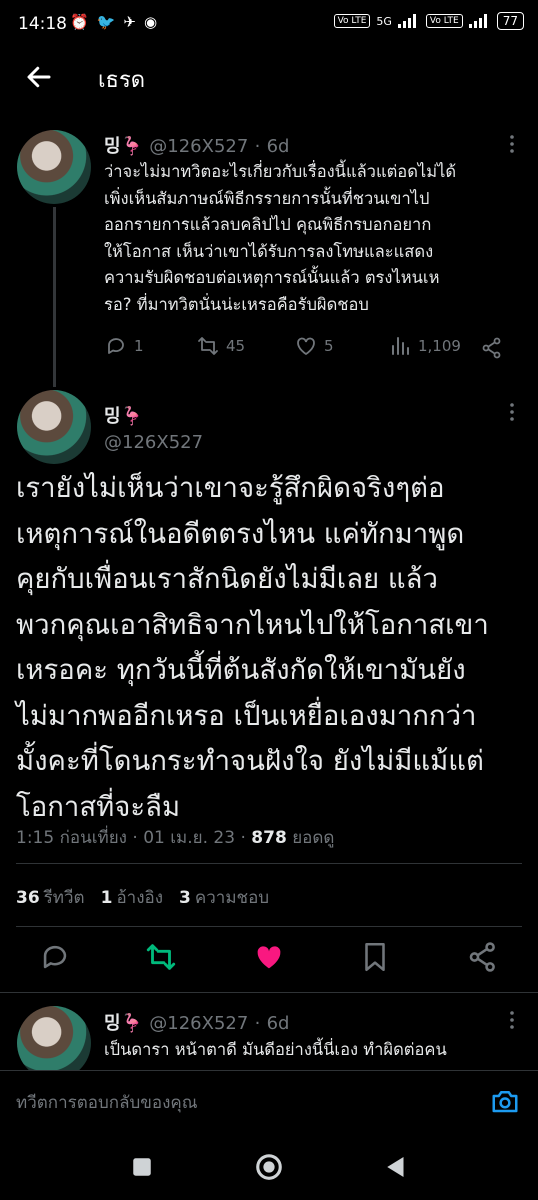 The width and height of the screenshot is (538, 1200). What do you see at coordinates (236, 346) in the screenshot?
I see `retweet-count: 45` at bounding box center [236, 346].